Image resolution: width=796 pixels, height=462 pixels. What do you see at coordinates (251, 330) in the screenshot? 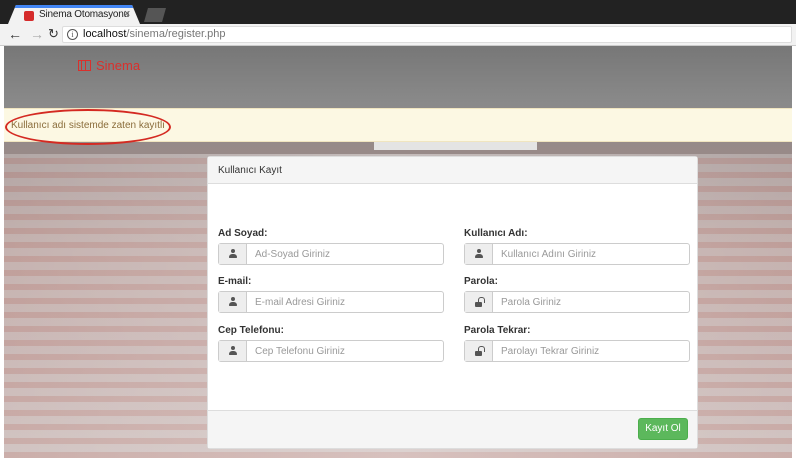
I see `phone-label: Cep Telefonu:` at bounding box center [251, 330].